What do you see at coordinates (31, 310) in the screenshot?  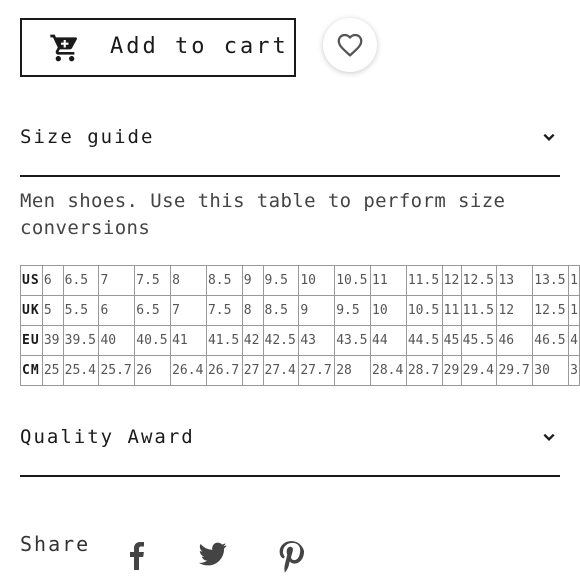 I see `size-row-label: UK` at bounding box center [31, 310].